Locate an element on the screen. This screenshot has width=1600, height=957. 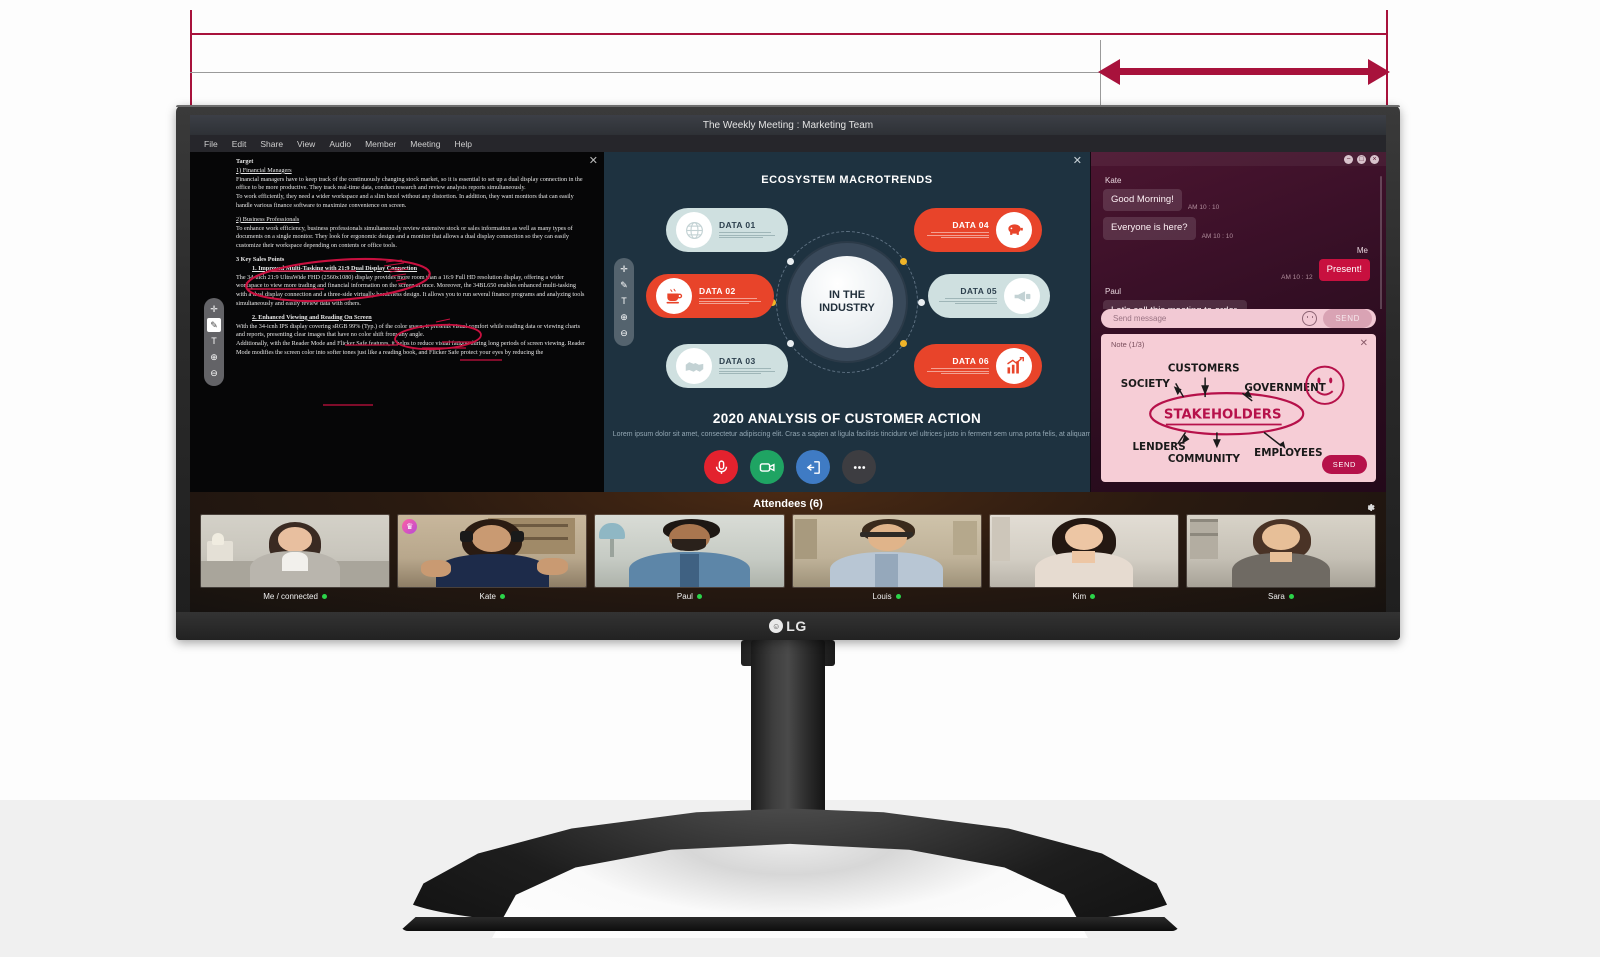
chat-bubble: Let's call this meeting to order. is located at coordinates (1175, 304).